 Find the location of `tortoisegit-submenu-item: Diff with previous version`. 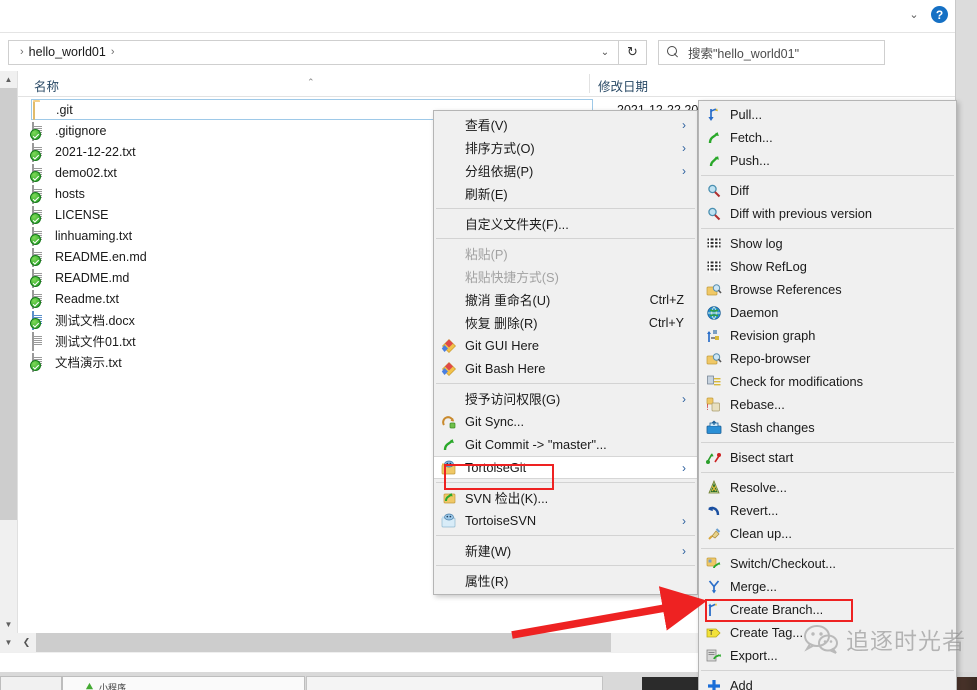

tortoisegit-submenu-item: Diff with previous version is located at coordinates (827, 213).